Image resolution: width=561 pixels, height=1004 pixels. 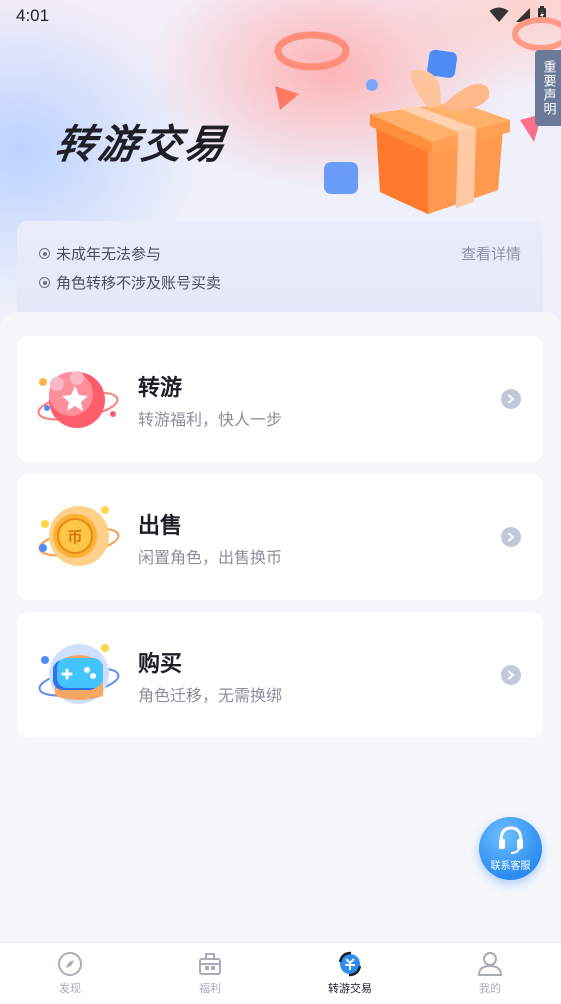 I want to click on customer-service-button: 联系客服, so click(x=510, y=848).